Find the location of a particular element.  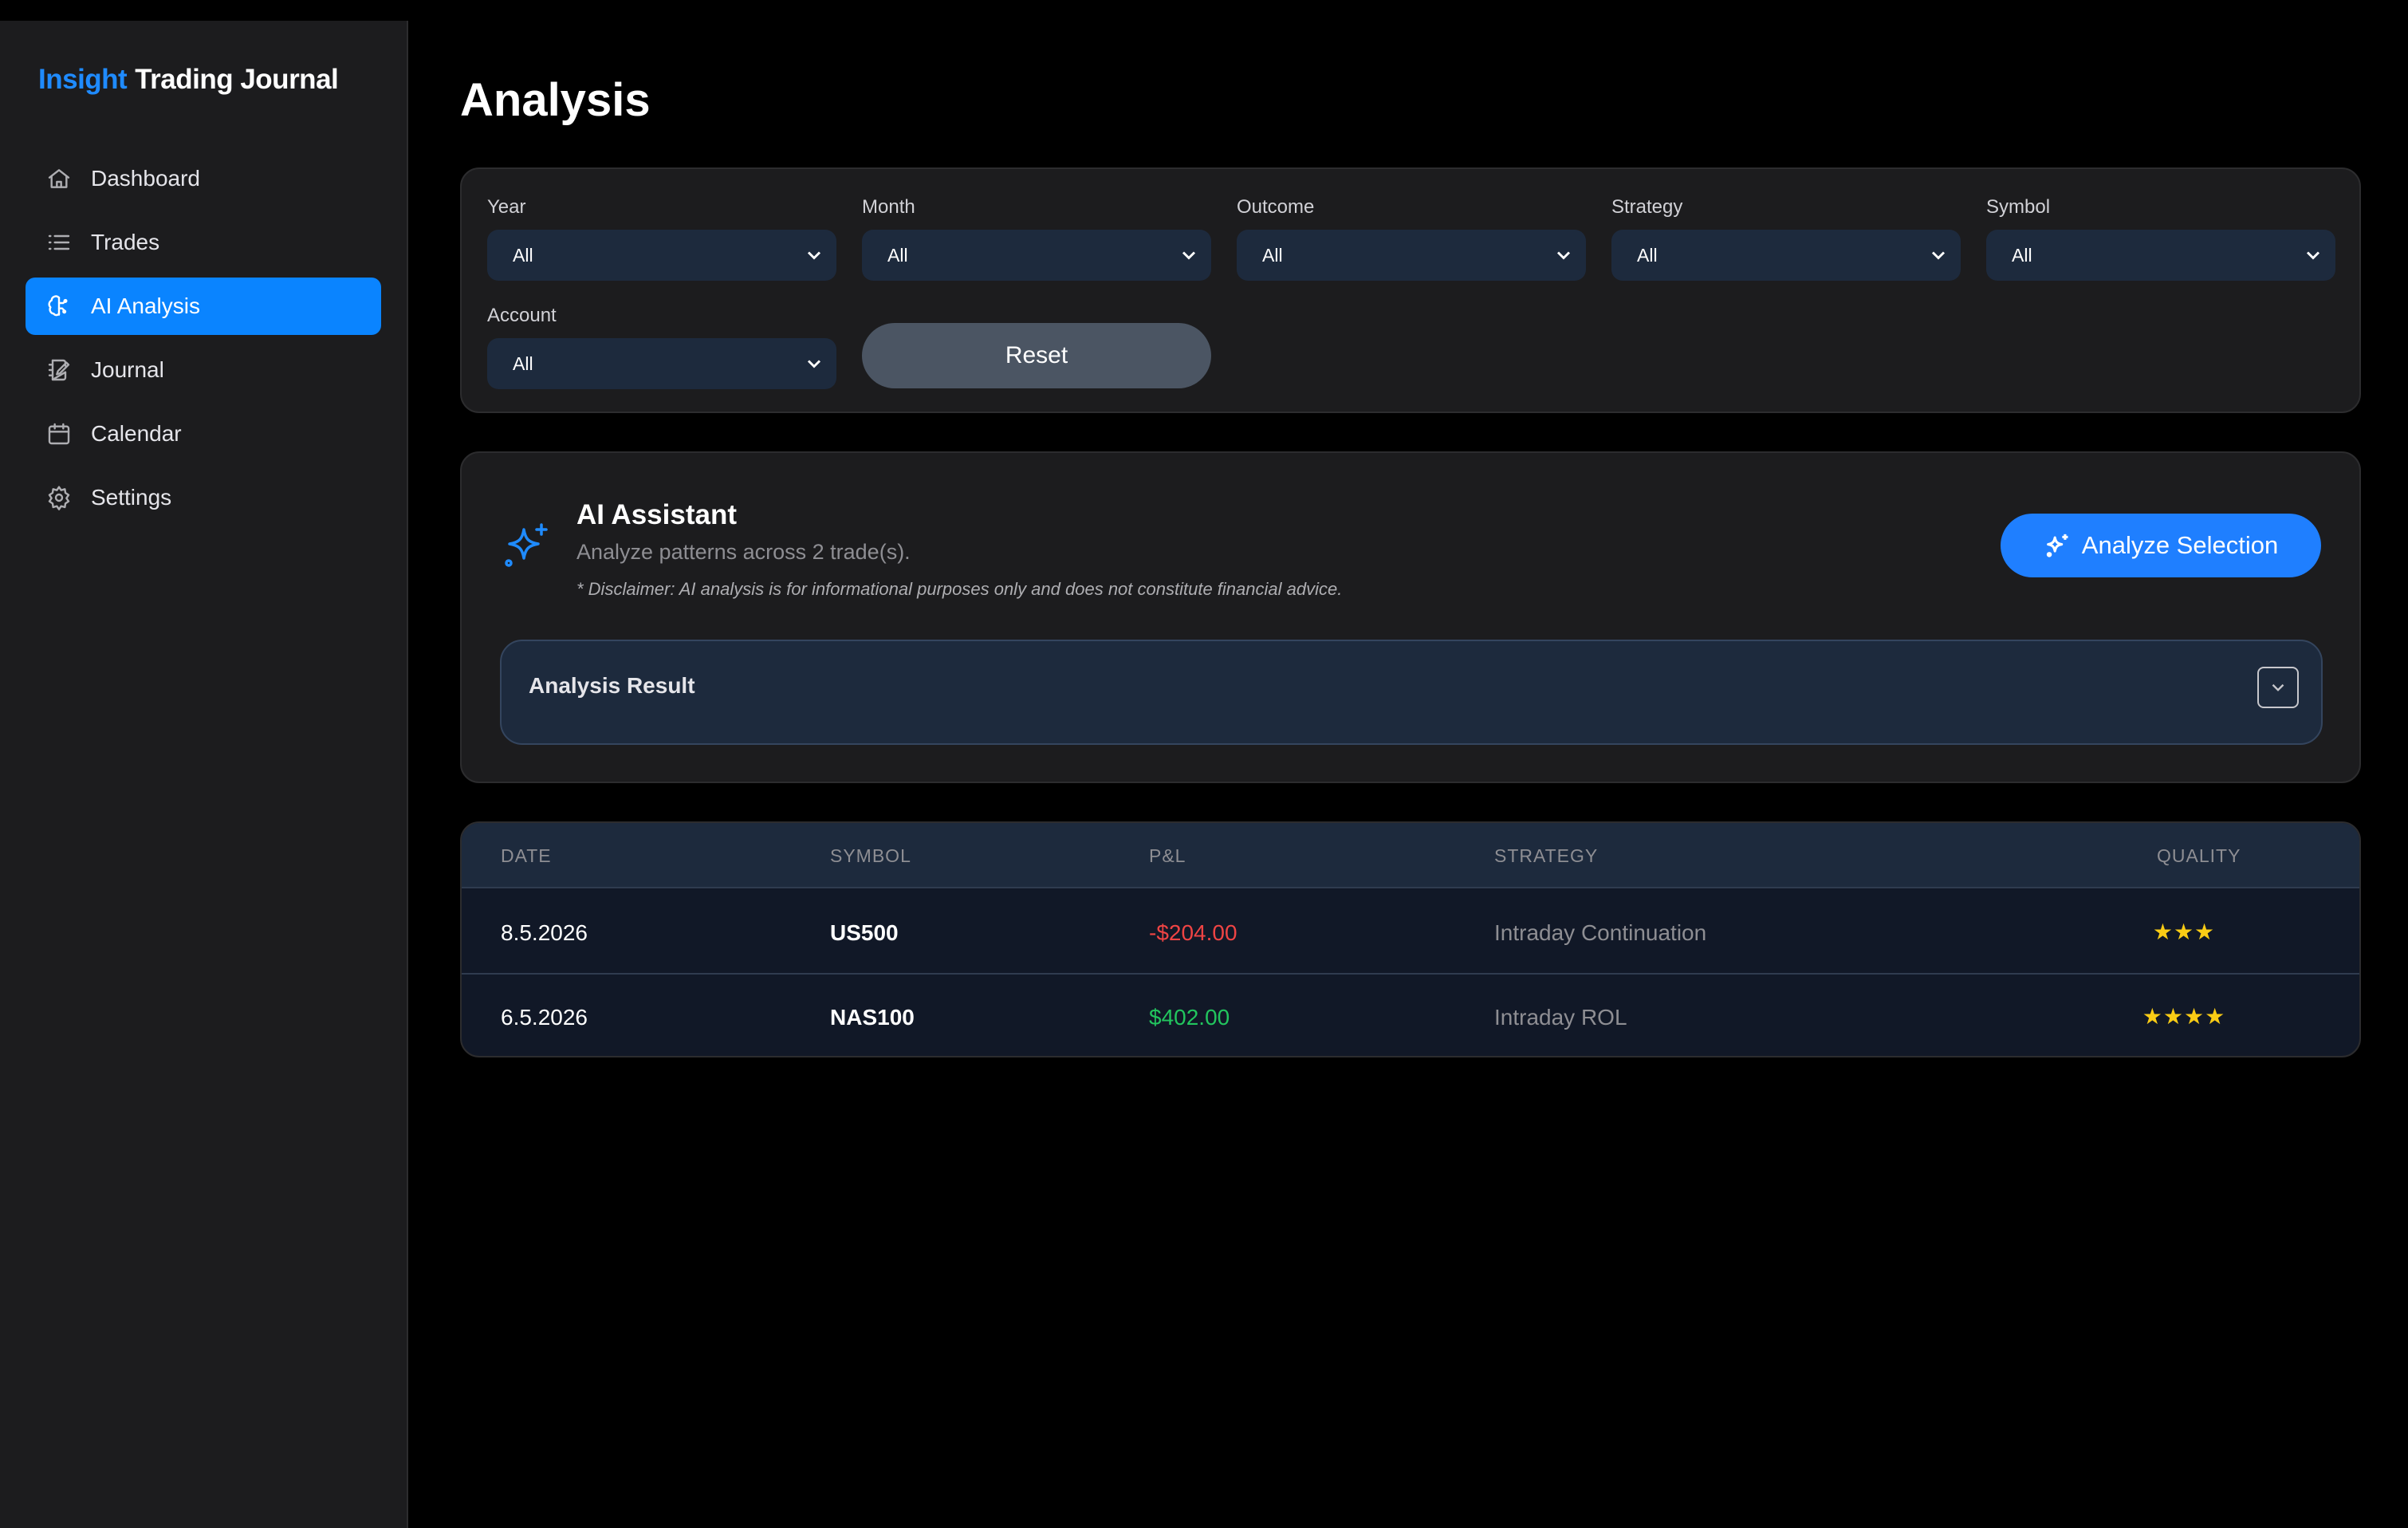

list-icon is located at coordinates (59, 242).